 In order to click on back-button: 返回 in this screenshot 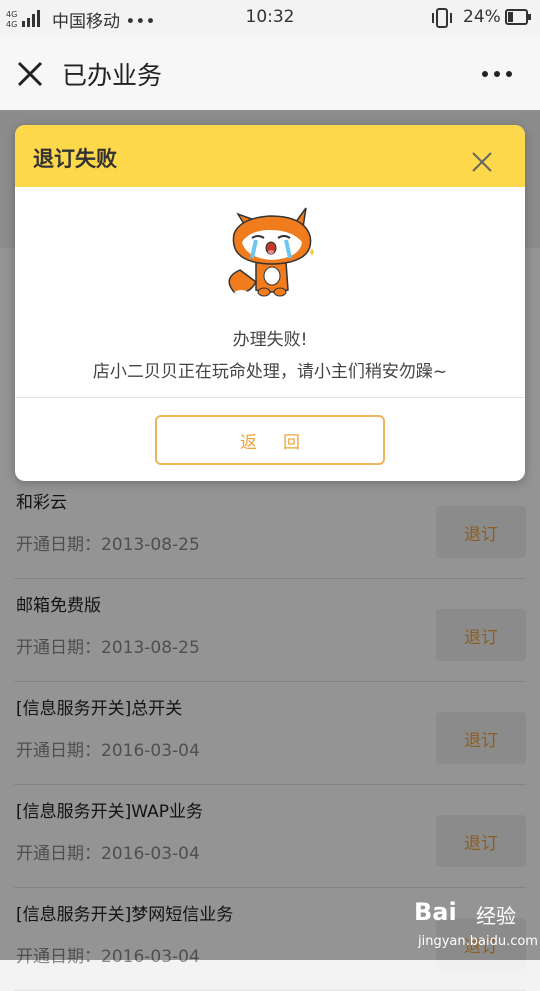, I will do `click(270, 440)`.